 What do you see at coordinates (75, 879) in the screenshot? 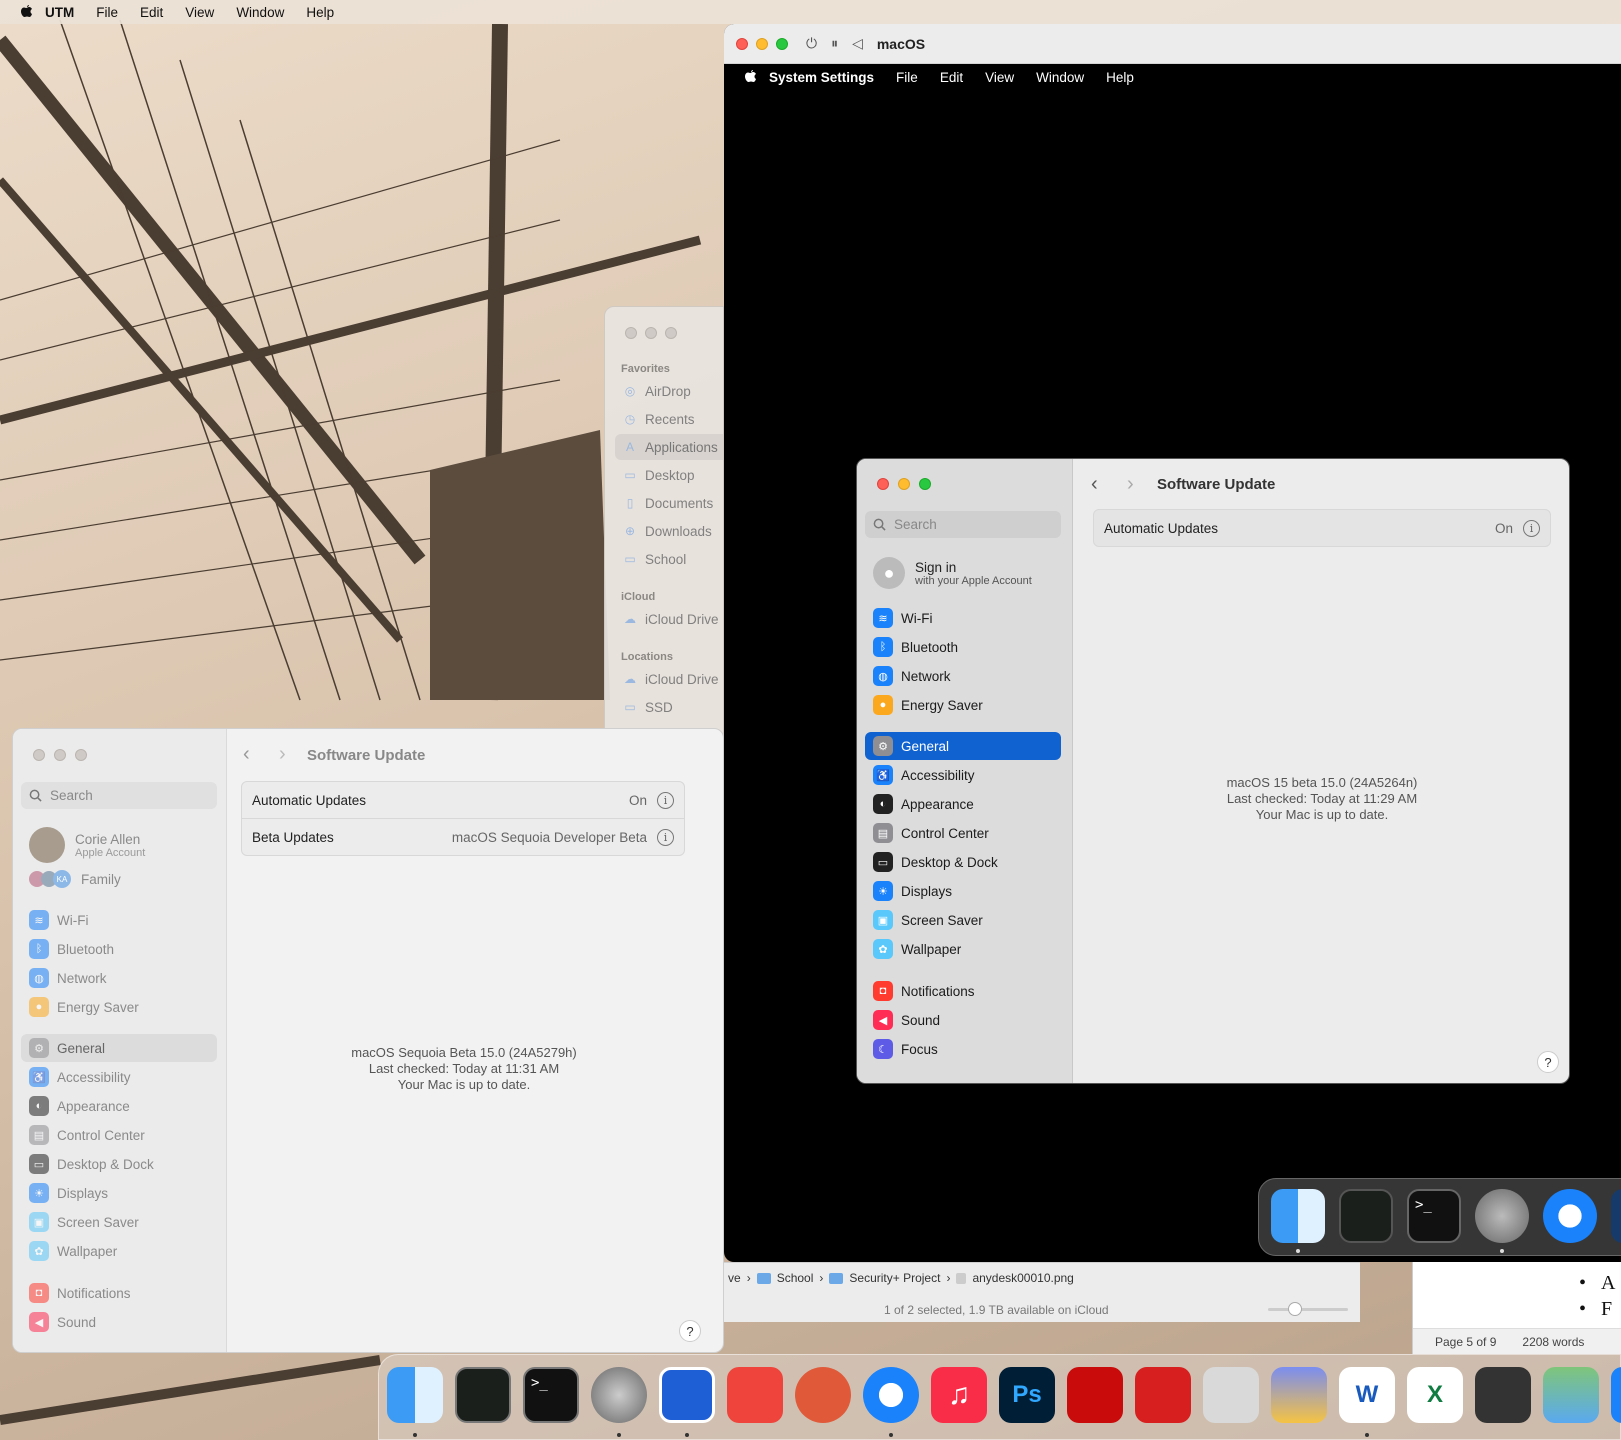
I see `family-row: KA Family` at bounding box center [75, 879].